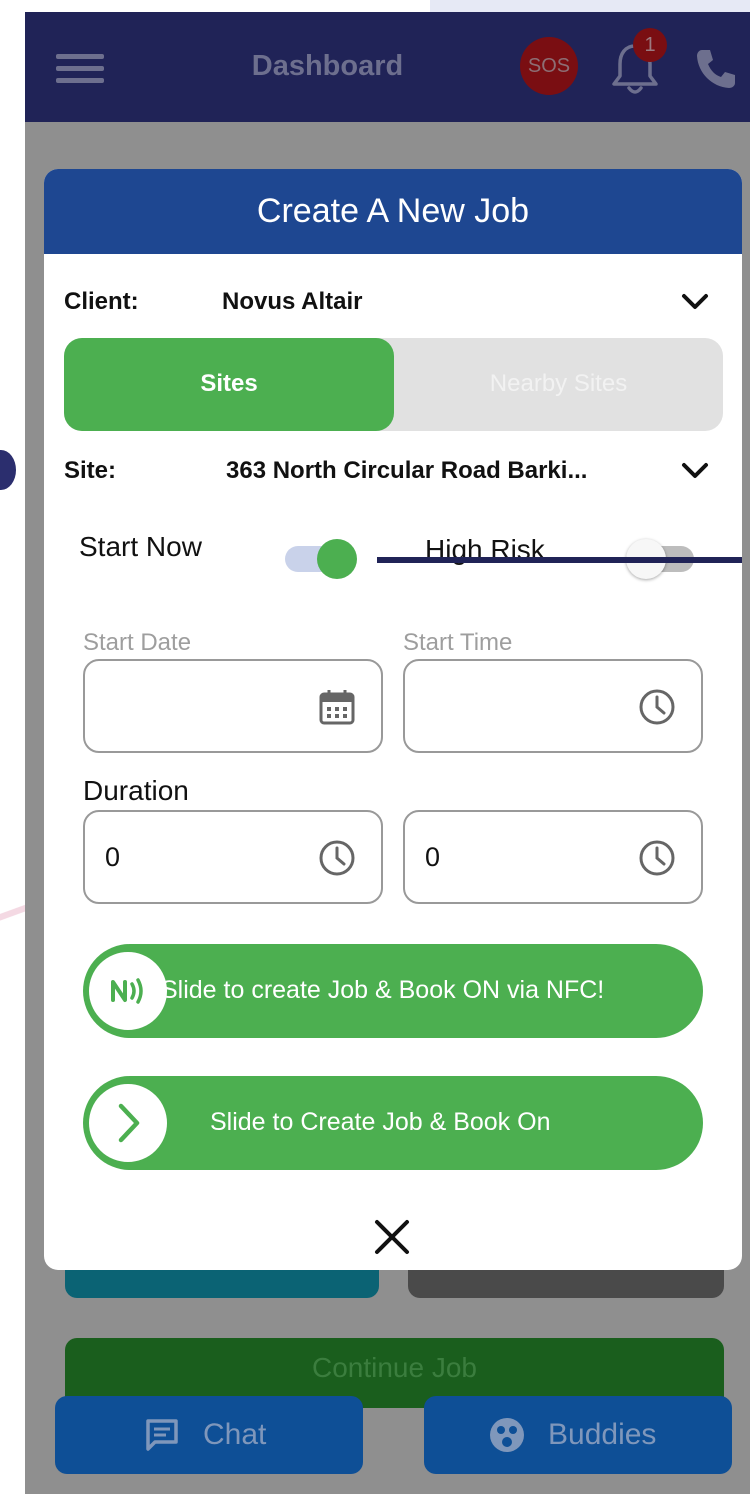 The image size is (750, 1494). Describe the element at coordinates (394, 1367) in the screenshot. I see `continue-job-label: Continue Job` at that location.